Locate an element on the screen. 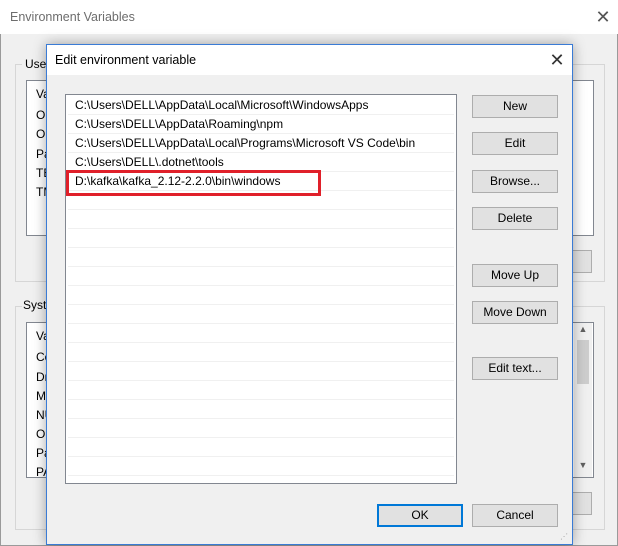 Image resolution: width=618 pixels, height=546 pixels. delete-button: Delete is located at coordinates (515, 218).